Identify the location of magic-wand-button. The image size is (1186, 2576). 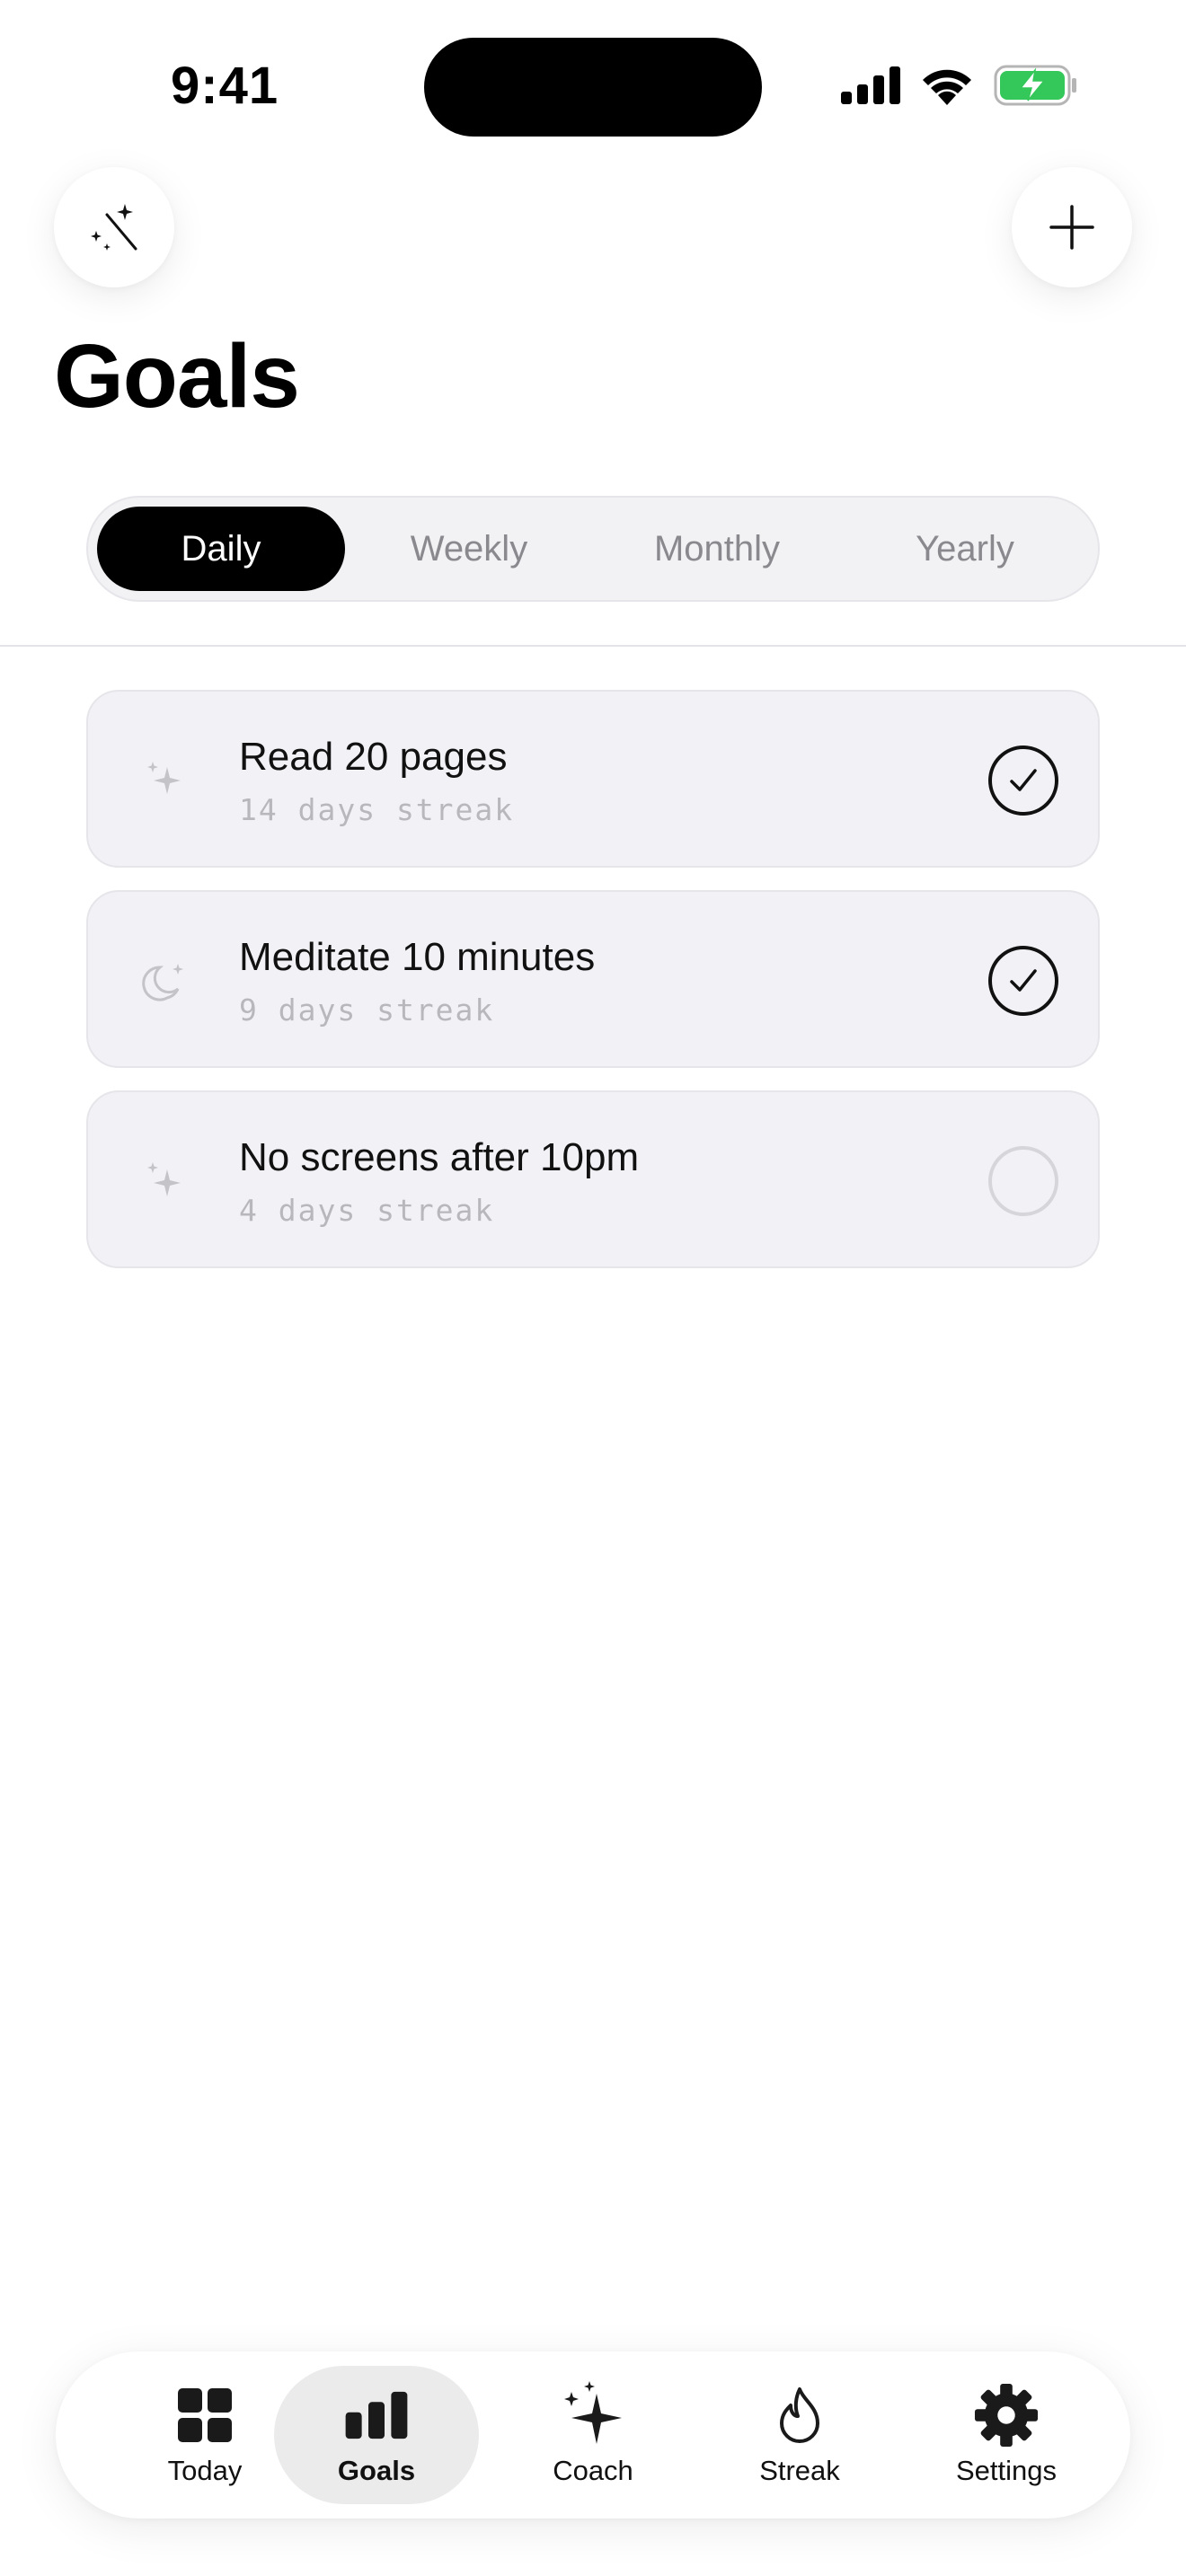
(114, 227).